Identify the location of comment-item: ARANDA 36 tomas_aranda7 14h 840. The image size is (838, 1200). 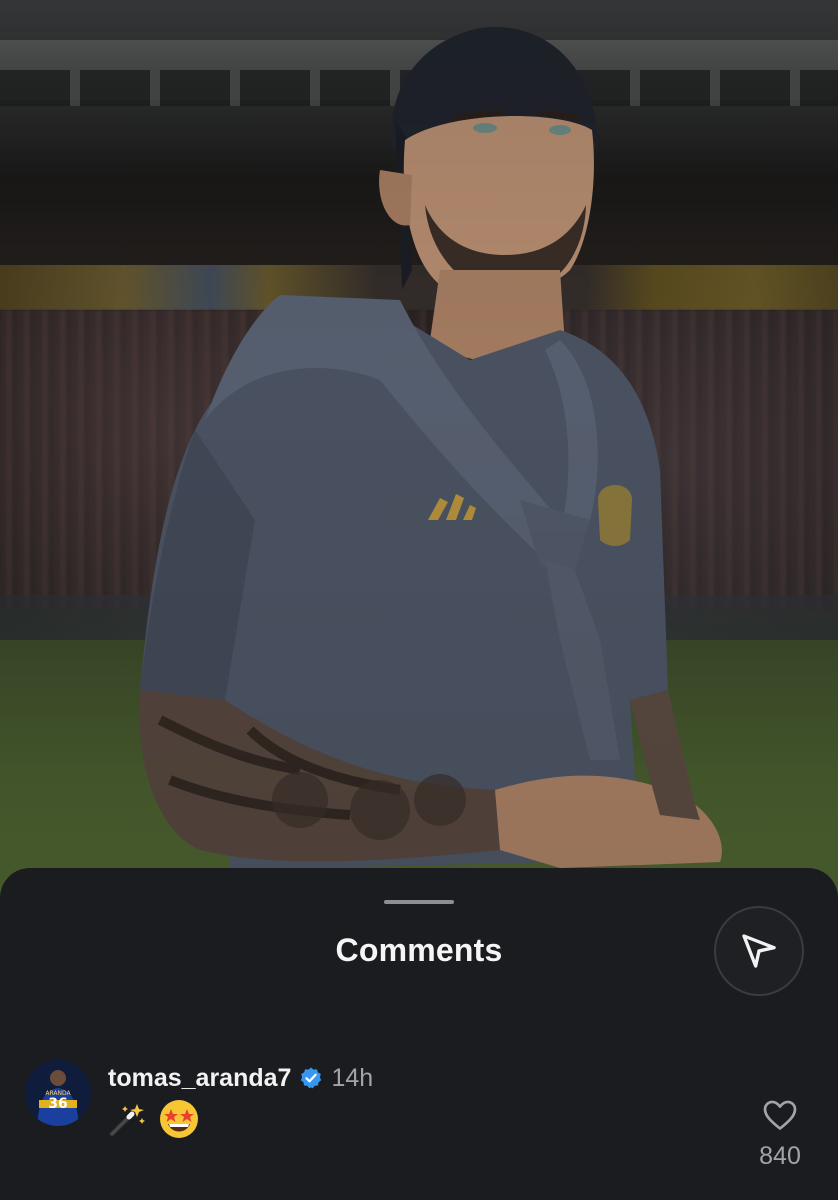
(419, 1128).